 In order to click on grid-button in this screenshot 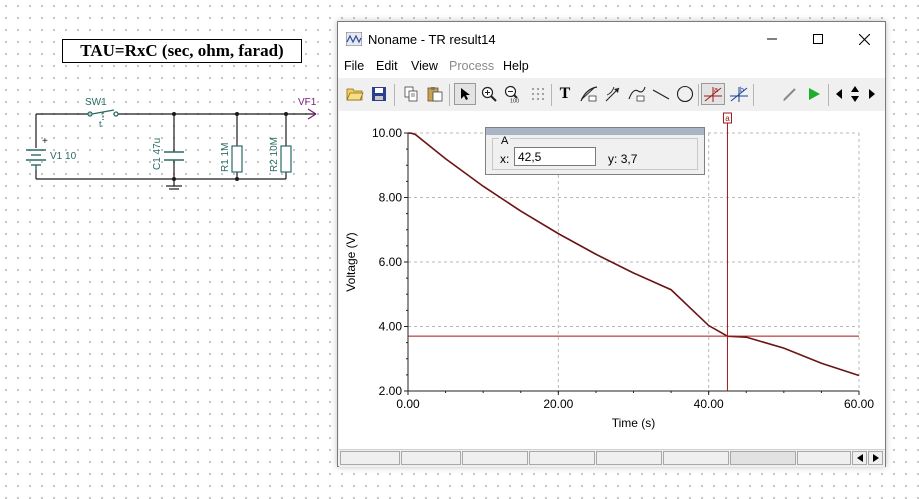, I will do `click(538, 94)`.